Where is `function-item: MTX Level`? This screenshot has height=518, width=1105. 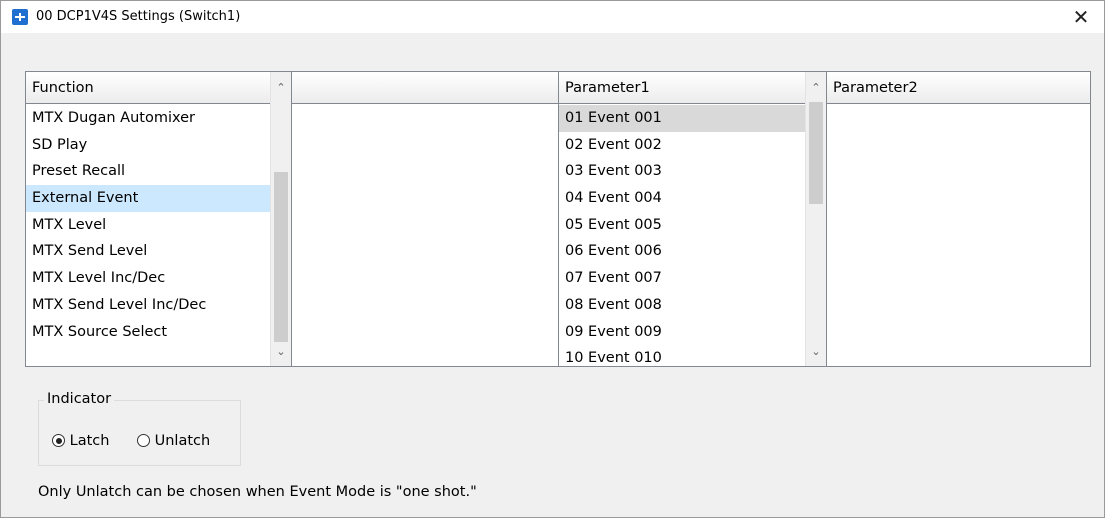 function-item: MTX Level is located at coordinates (148, 225).